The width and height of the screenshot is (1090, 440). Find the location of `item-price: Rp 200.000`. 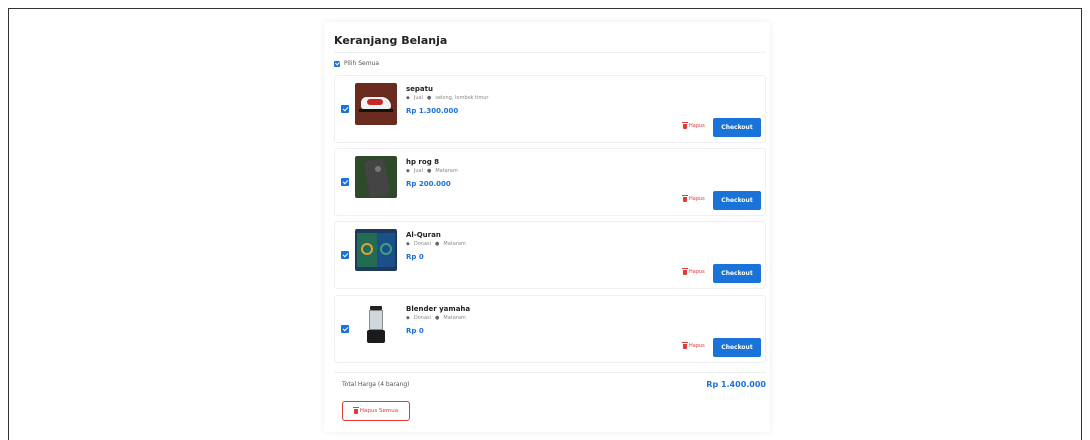

item-price: Rp 200.000 is located at coordinates (428, 184).